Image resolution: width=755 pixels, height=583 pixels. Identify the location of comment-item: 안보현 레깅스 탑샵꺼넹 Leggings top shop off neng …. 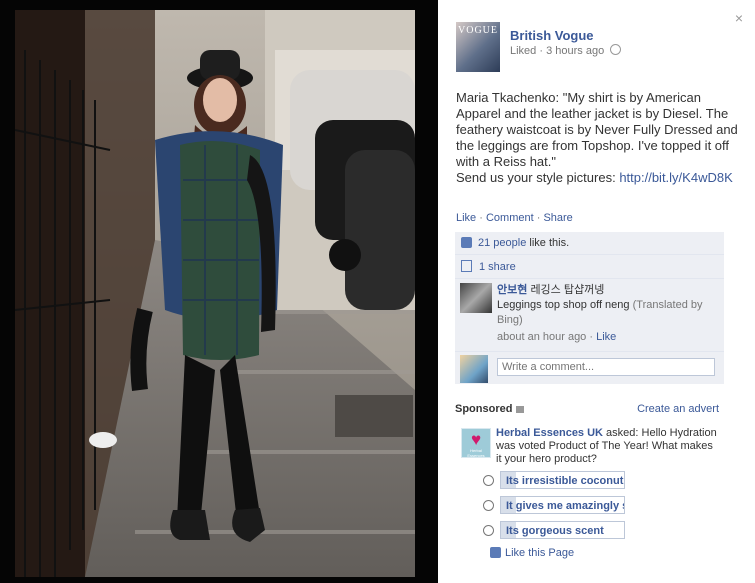
(589, 315).